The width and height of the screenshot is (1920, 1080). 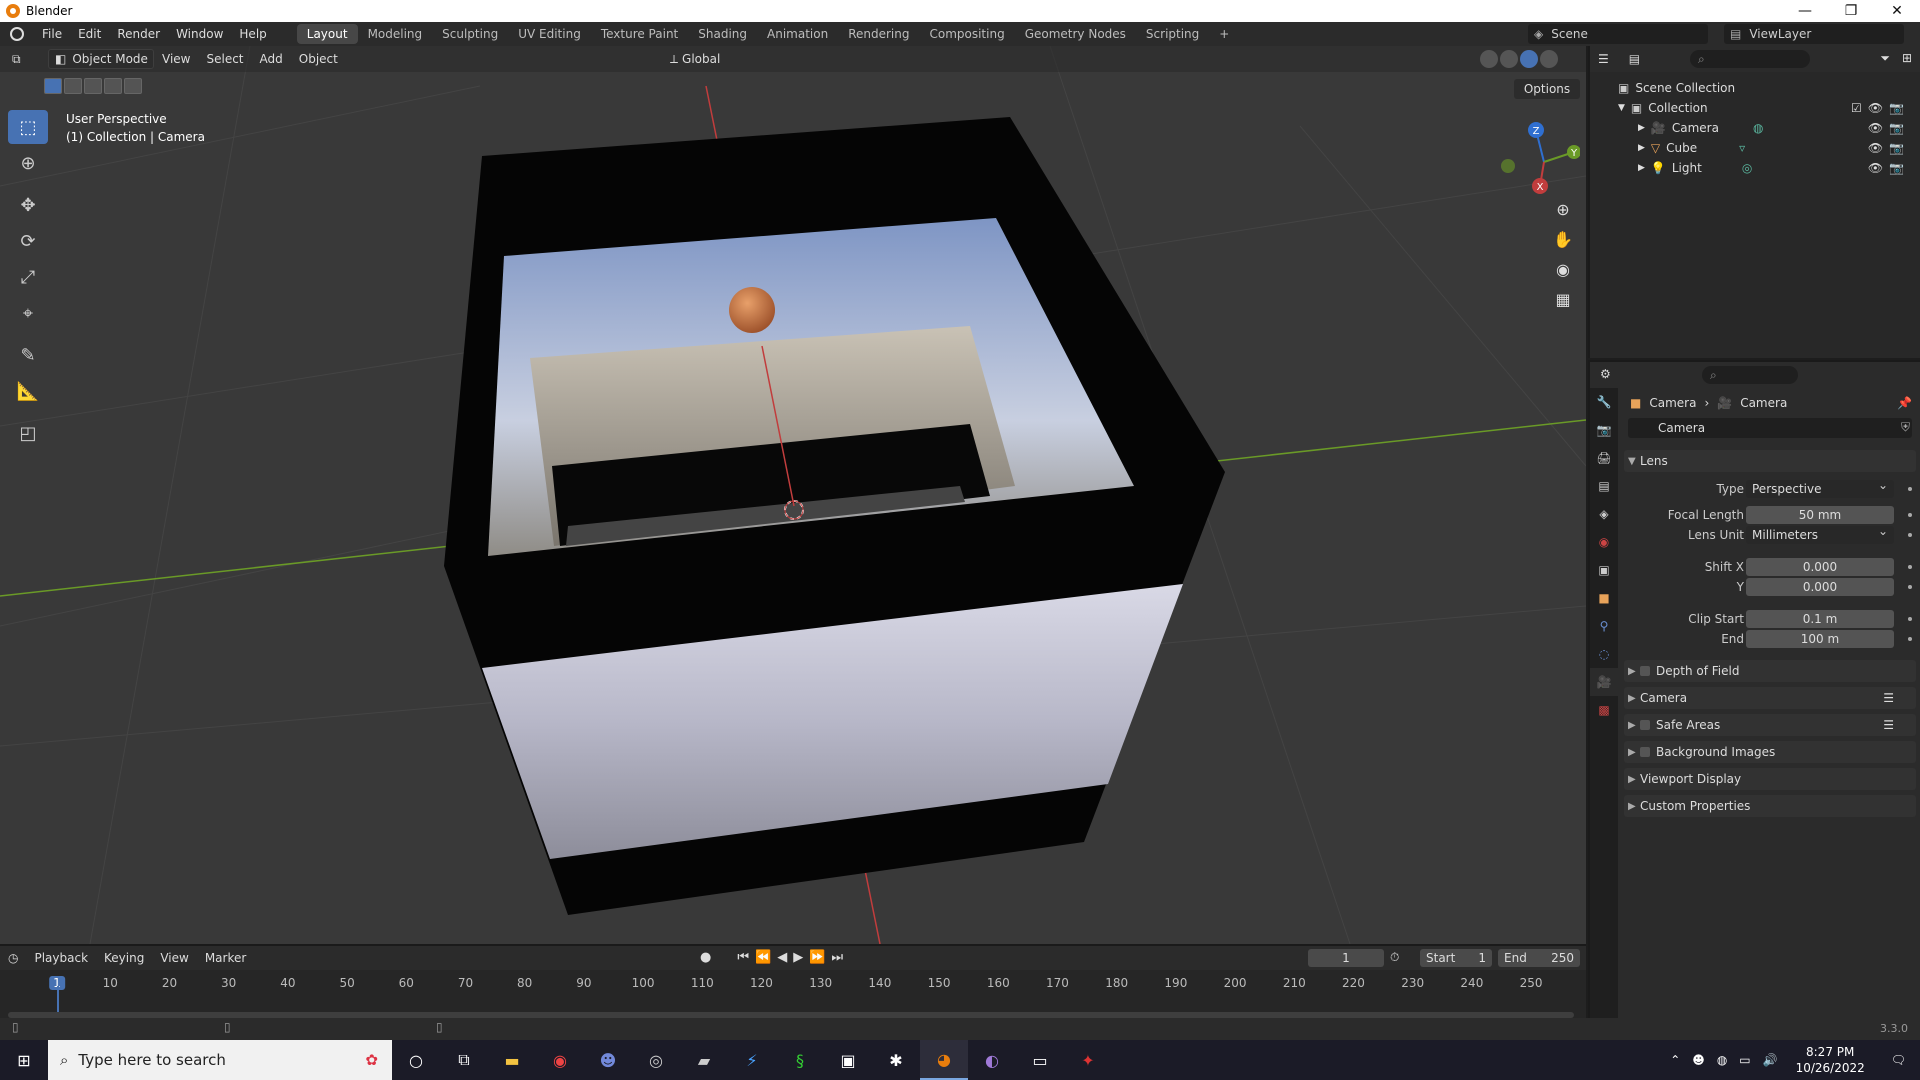 I want to click on outliner-search-input: ⌕, so click(x=1750, y=59).